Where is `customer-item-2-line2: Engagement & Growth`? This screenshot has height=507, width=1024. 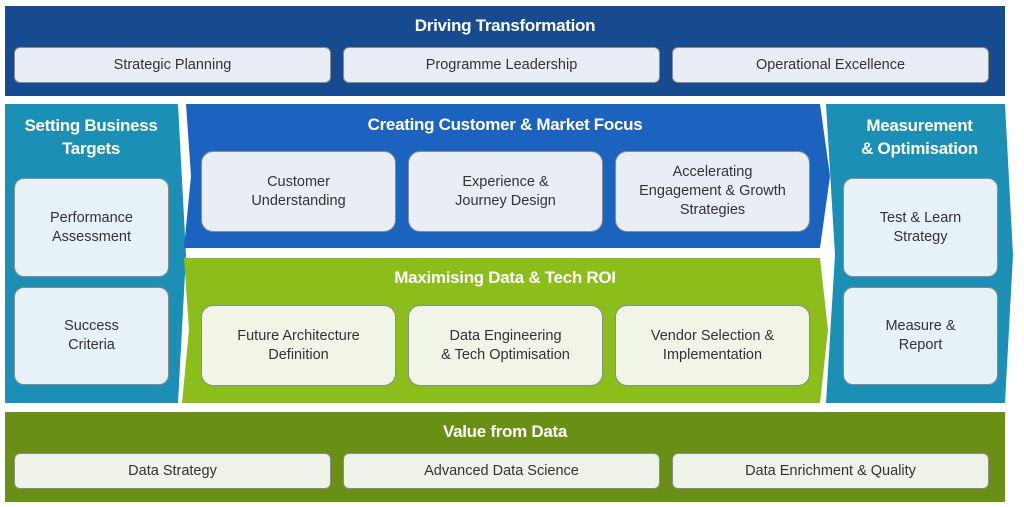
customer-item-2-line2: Engagement & Growth is located at coordinates (712, 191).